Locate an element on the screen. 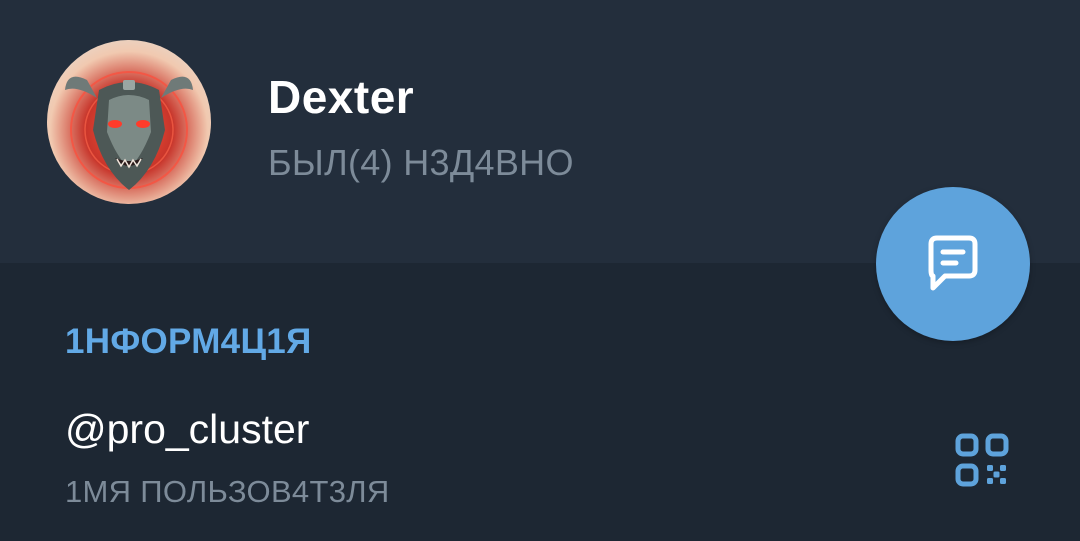  profile-name: Dexter is located at coordinates (341, 97).